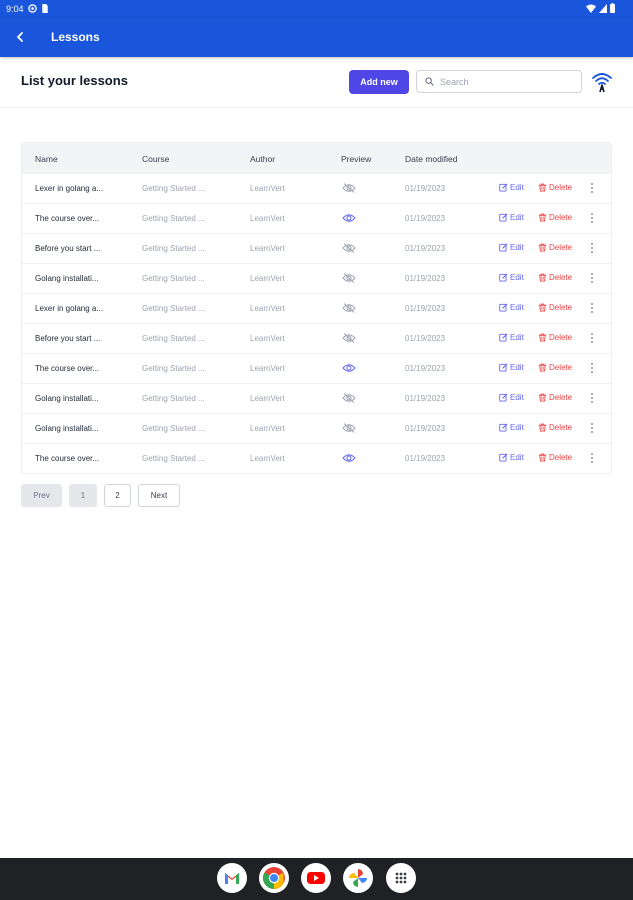 This screenshot has height=900, width=633. What do you see at coordinates (425, 188) in the screenshot?
I see `lesson-date-modified: 01/19/2023` at bounding box center [425, 188].